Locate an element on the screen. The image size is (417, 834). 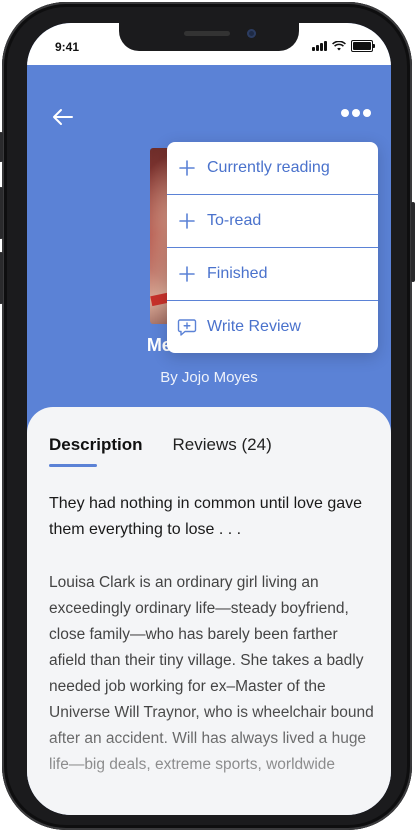
arrow-left-icon is located at coordinates (63, 117).